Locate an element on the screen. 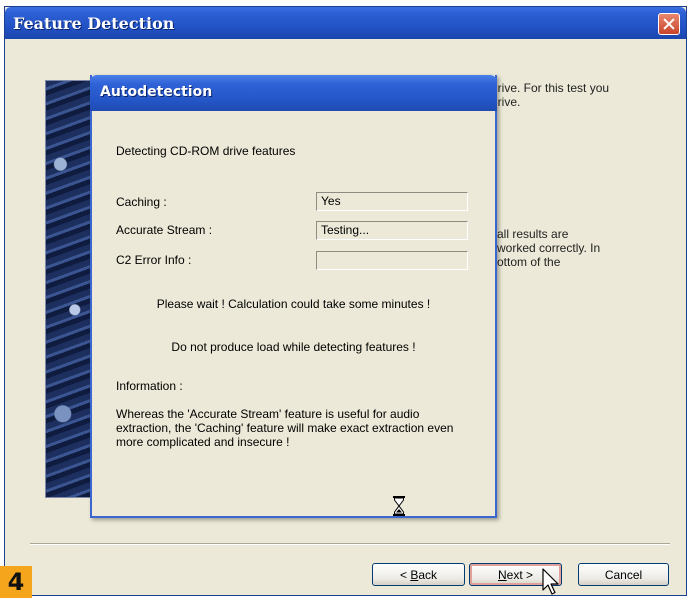  back-button-prefix: < is located at coordinates (405, 574).